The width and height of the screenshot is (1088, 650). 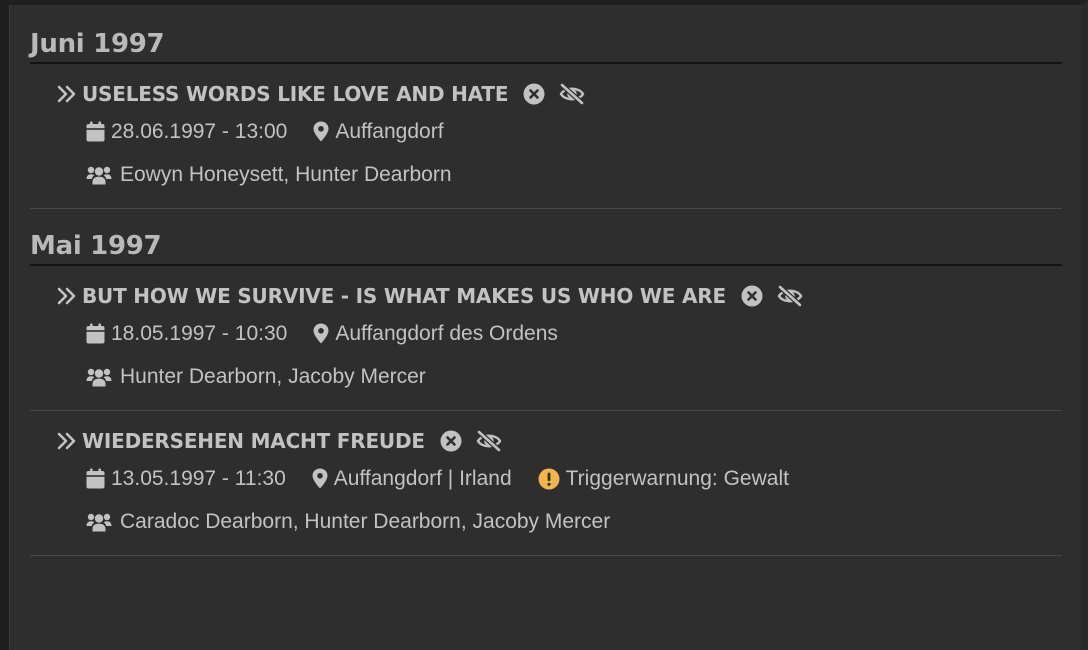 I want to click on event-title: WIEDERSEHEN MACHT FREUDE, so click(x=253, y=441).